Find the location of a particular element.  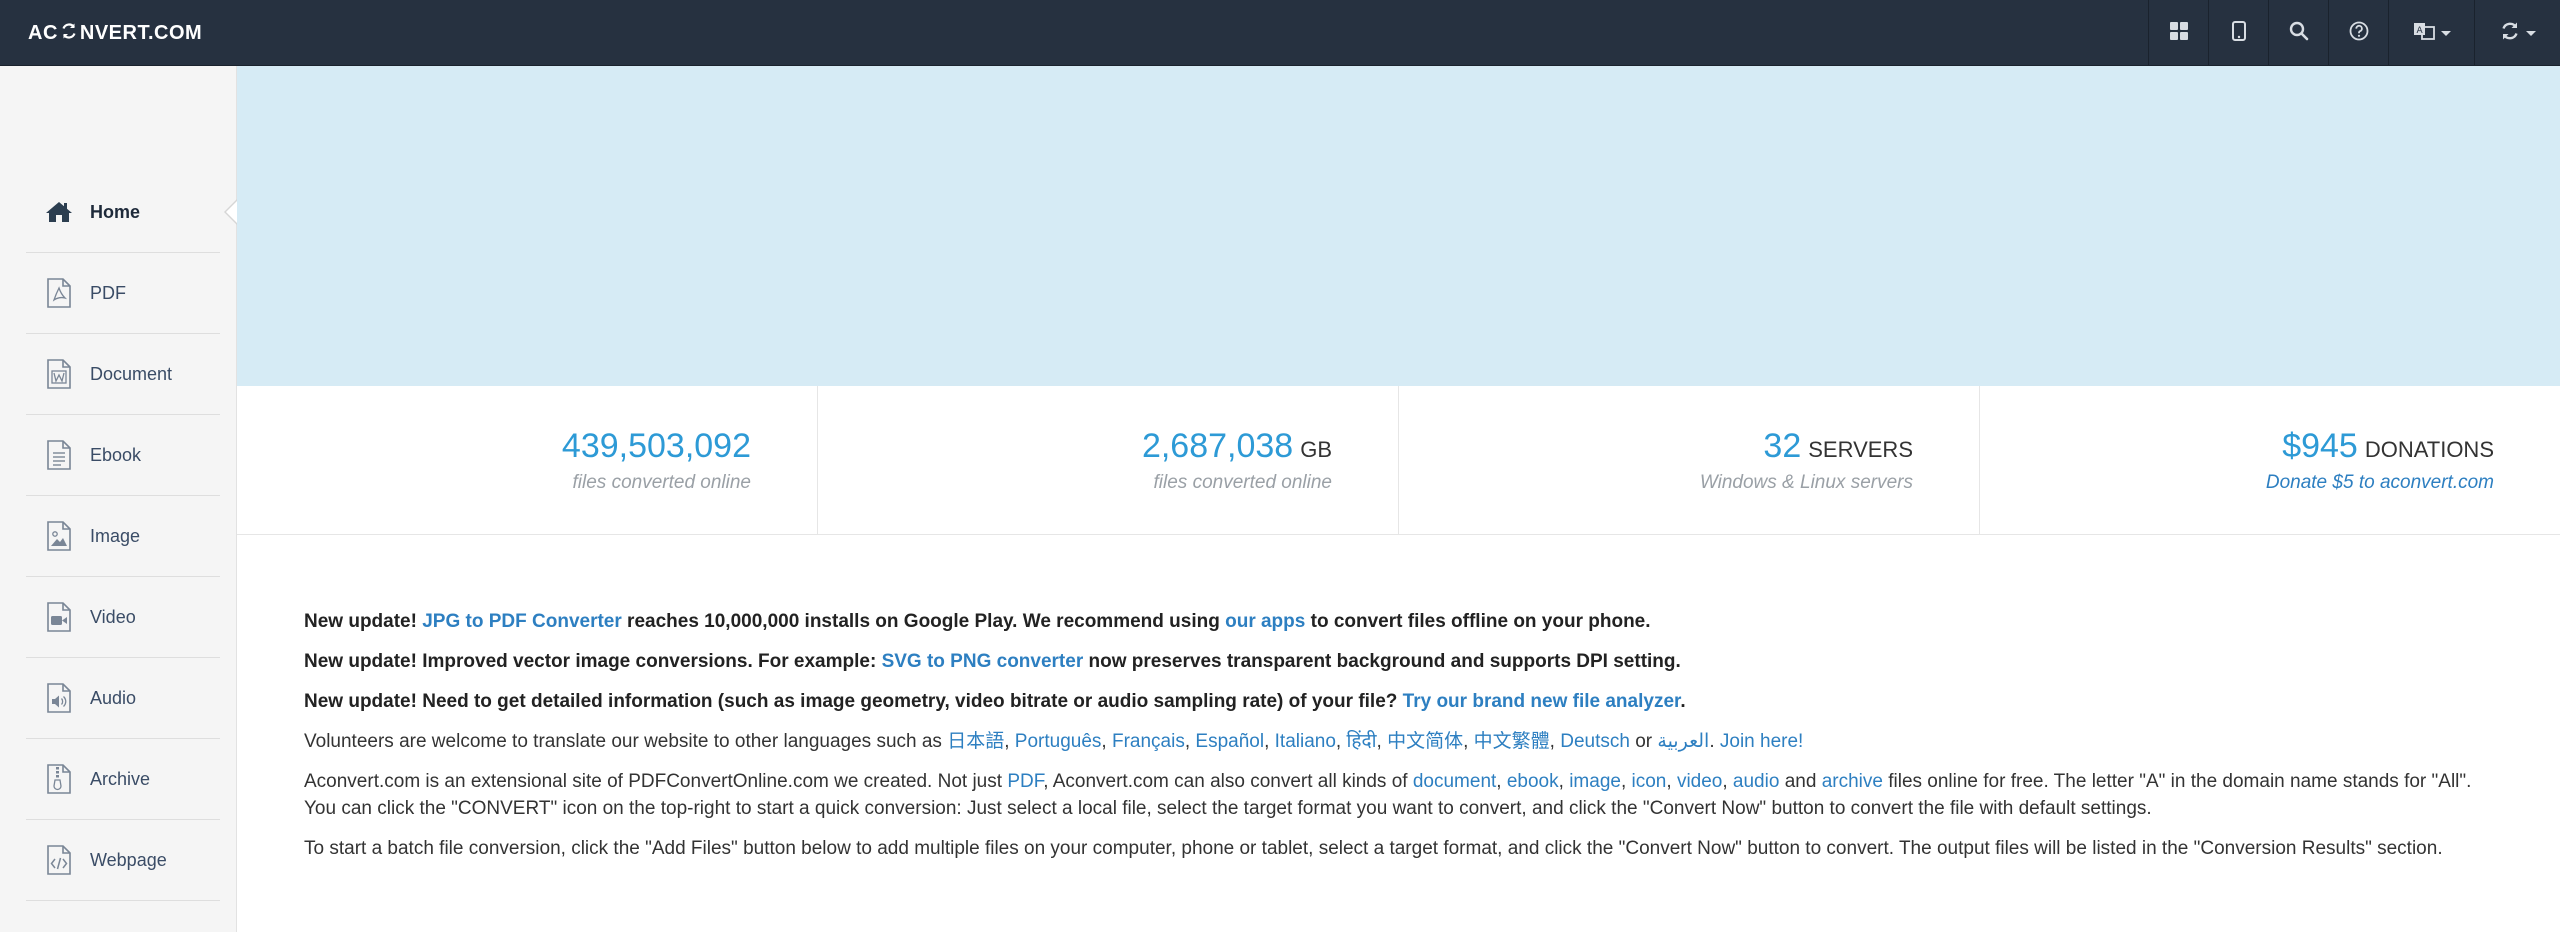

pdf-file-icon is located at coordinates (59, 293).